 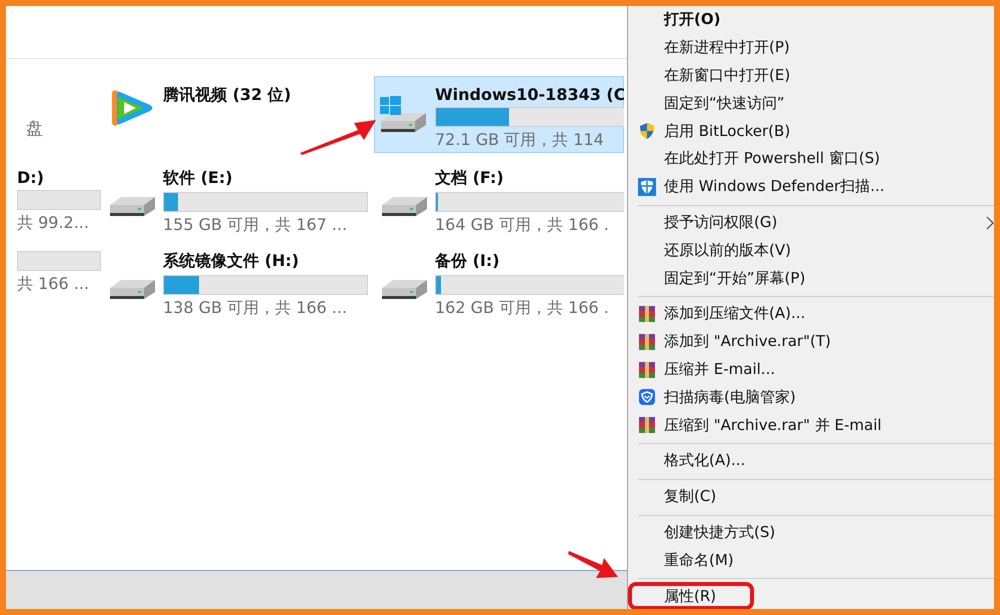 I want to click on group-label: 盘, so click(x=34, y=129).